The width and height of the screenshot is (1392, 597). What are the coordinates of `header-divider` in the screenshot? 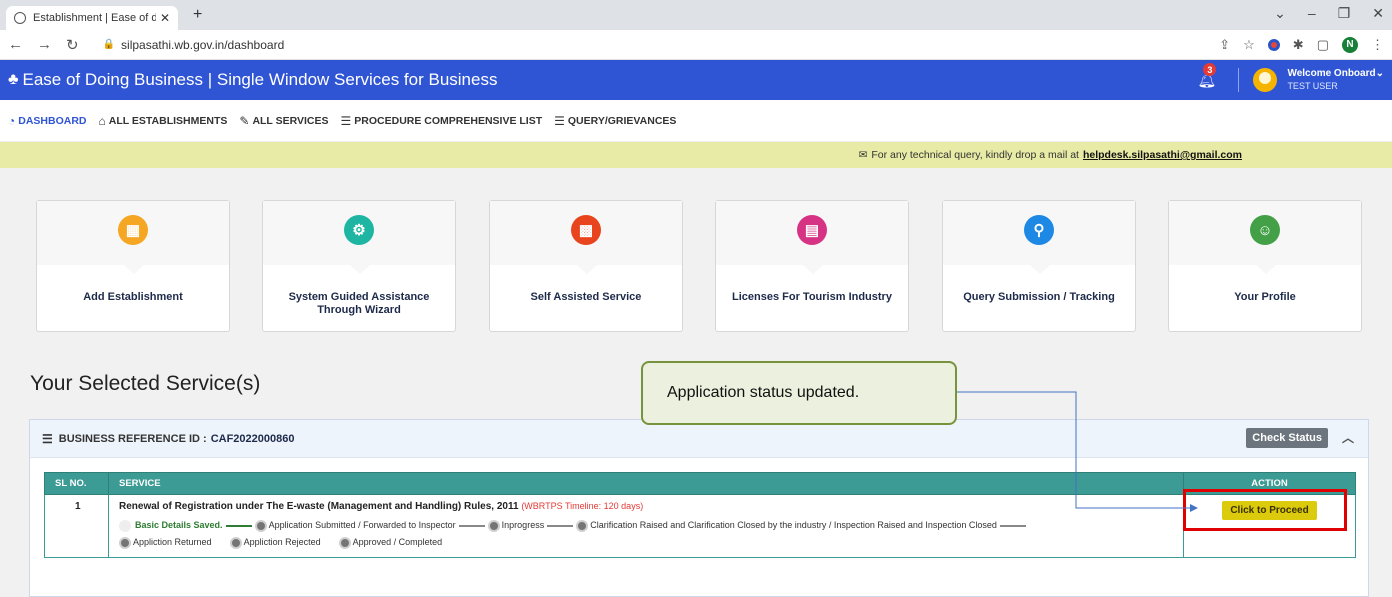 It's located at (1239, 80).